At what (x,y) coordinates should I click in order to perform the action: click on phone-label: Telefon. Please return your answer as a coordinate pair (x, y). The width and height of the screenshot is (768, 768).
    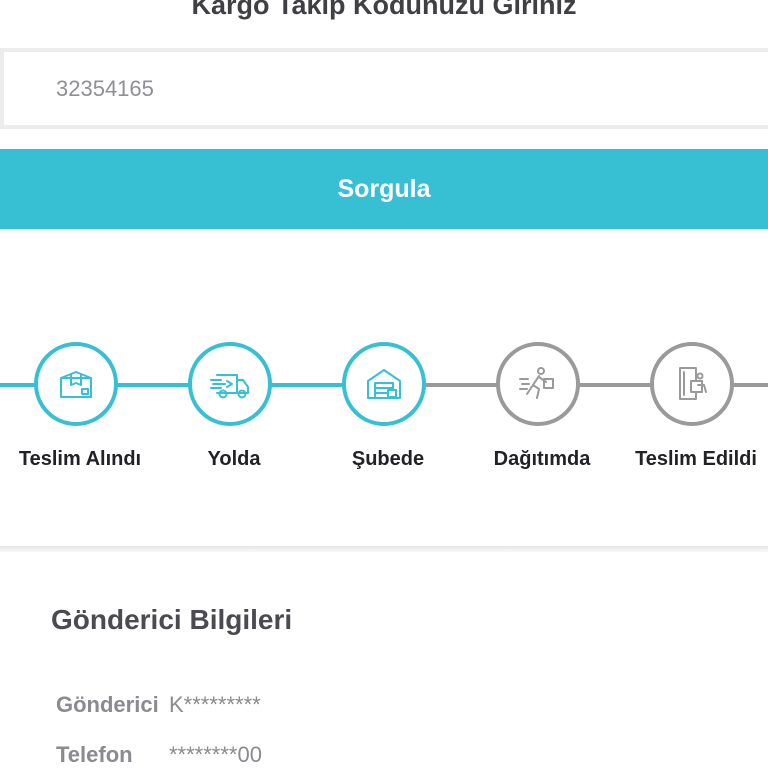
    Looking at the image, I should click on (94, 754).